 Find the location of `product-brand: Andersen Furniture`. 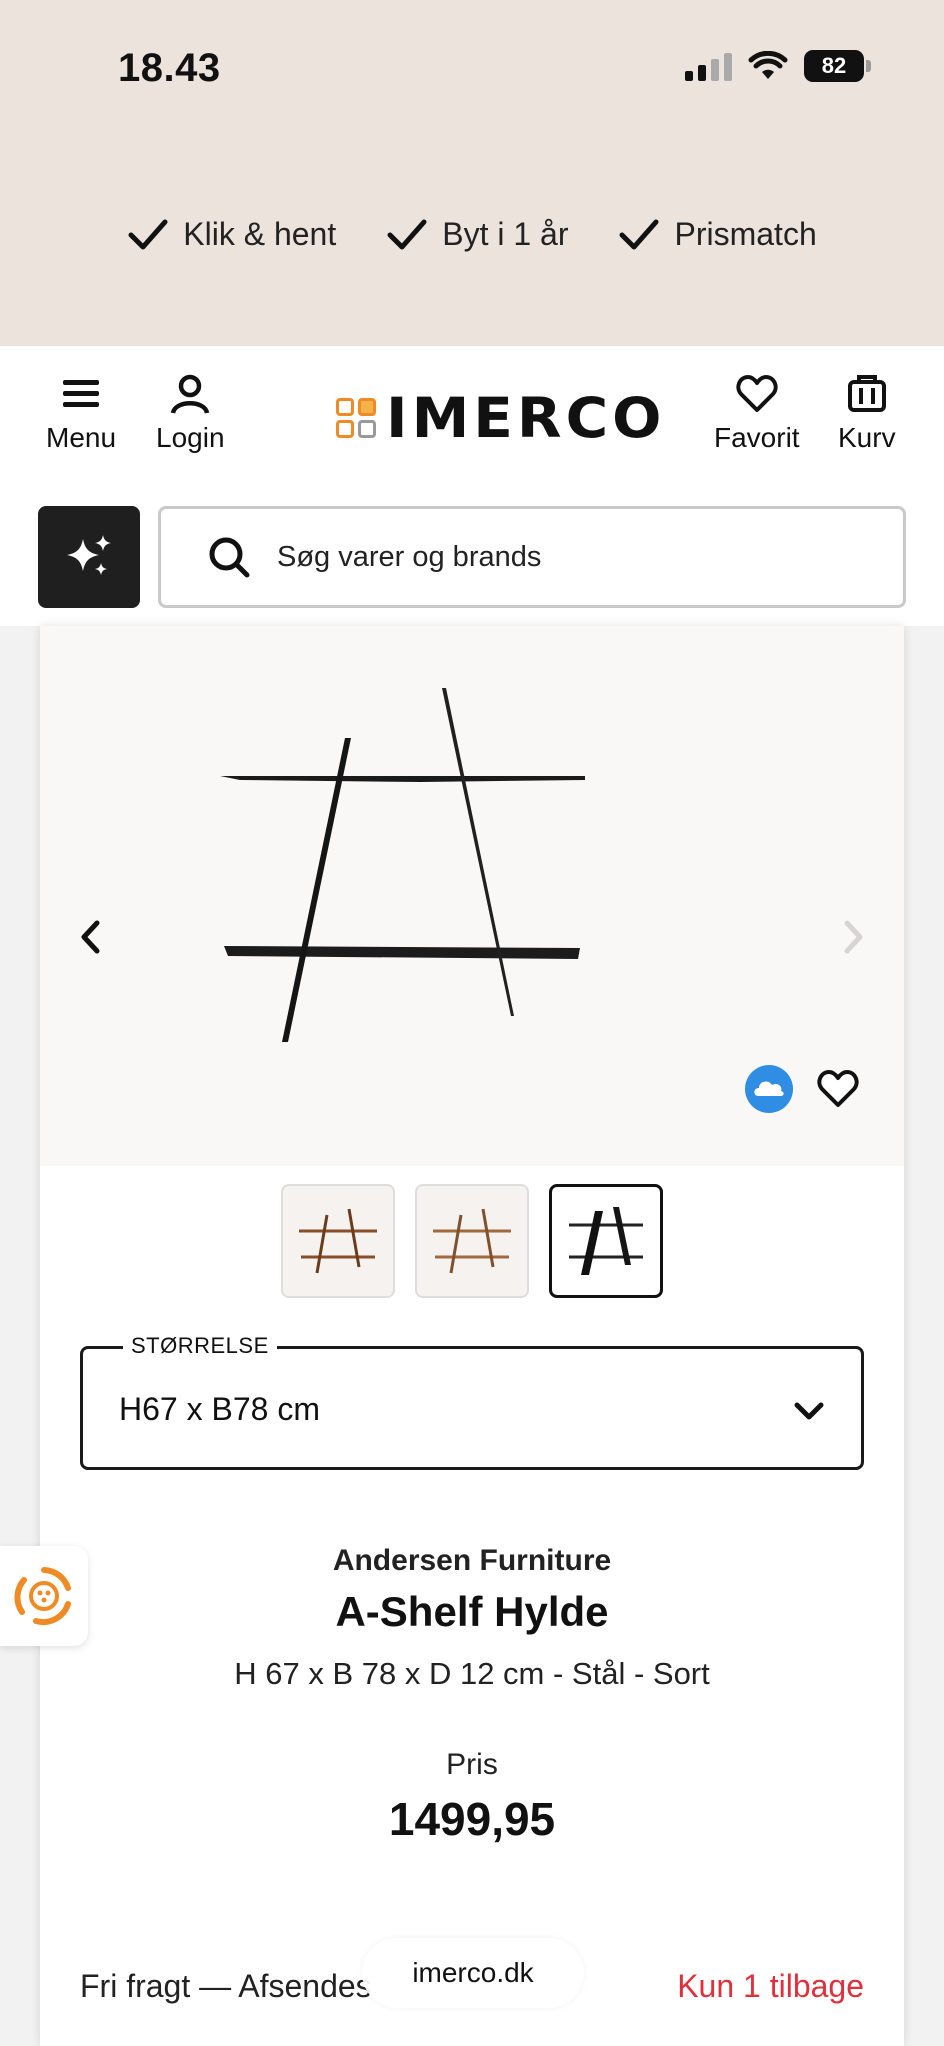

product-brand: Andersen Furniture is located at coordinates (472, 1561).